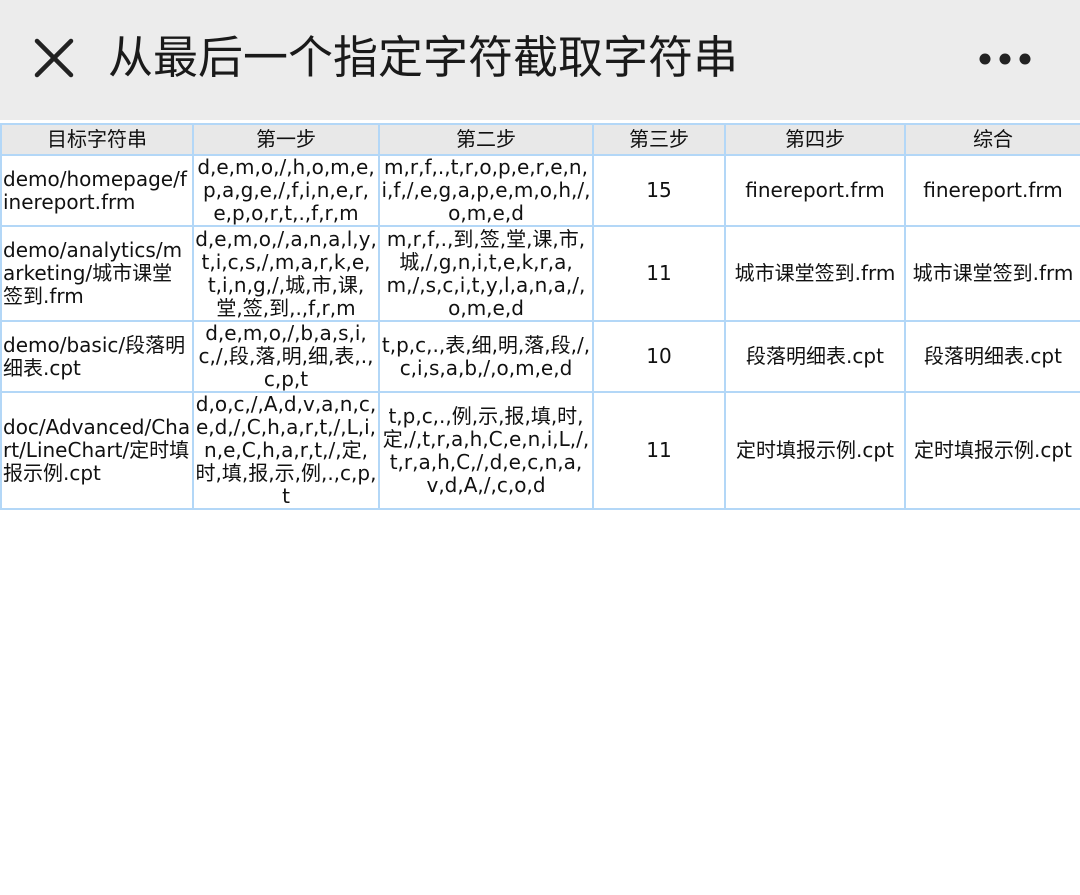 This screenshot has width=1080, height=895. Describe the element at coordinates (286, 356) in the screenshot. I see `cell-step1: d,e,m,o,/,b,a,s,i,c,/,段,落,明,细,表,.,c,p,t` at that location.